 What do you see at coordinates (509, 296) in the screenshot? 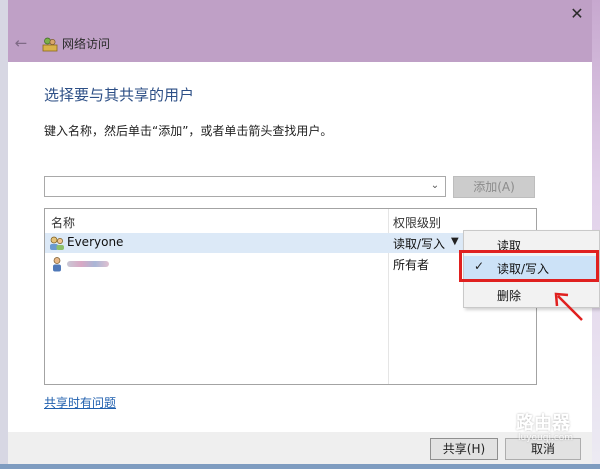
I see `menu-item-label: 删除` at bounding box center [509, 296].